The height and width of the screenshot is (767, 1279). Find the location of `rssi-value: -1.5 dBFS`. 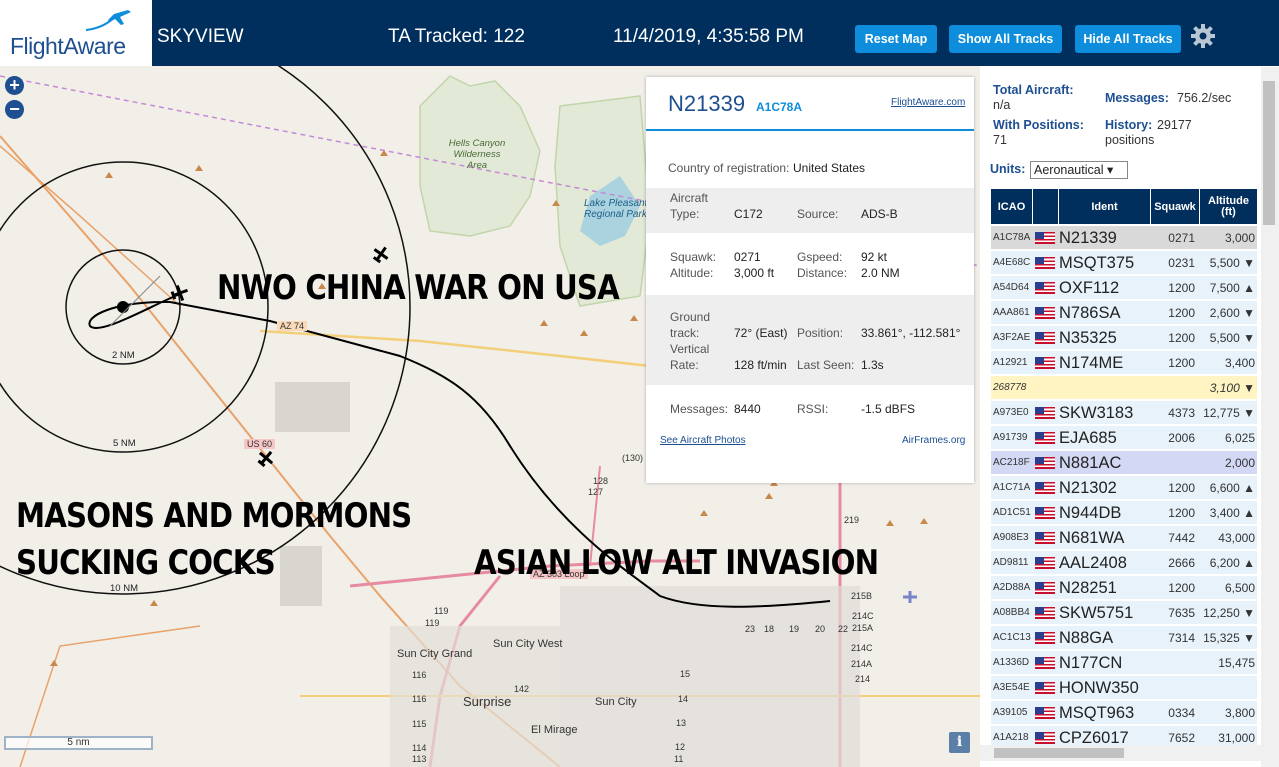

rssi-value: -1.5 dBFS is located at coordinates (888, 409).